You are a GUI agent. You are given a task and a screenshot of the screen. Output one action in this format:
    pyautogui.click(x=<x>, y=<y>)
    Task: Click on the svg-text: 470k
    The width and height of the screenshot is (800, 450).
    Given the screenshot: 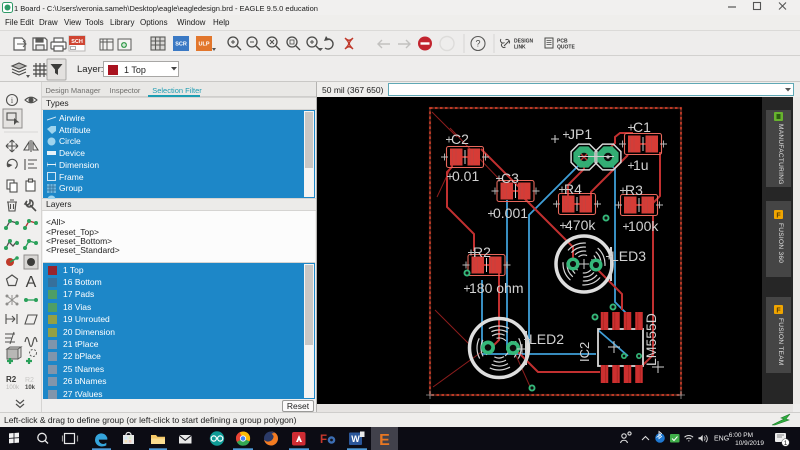 What is the action you would take?
    pyautogui.click(x=580, y=225)
    